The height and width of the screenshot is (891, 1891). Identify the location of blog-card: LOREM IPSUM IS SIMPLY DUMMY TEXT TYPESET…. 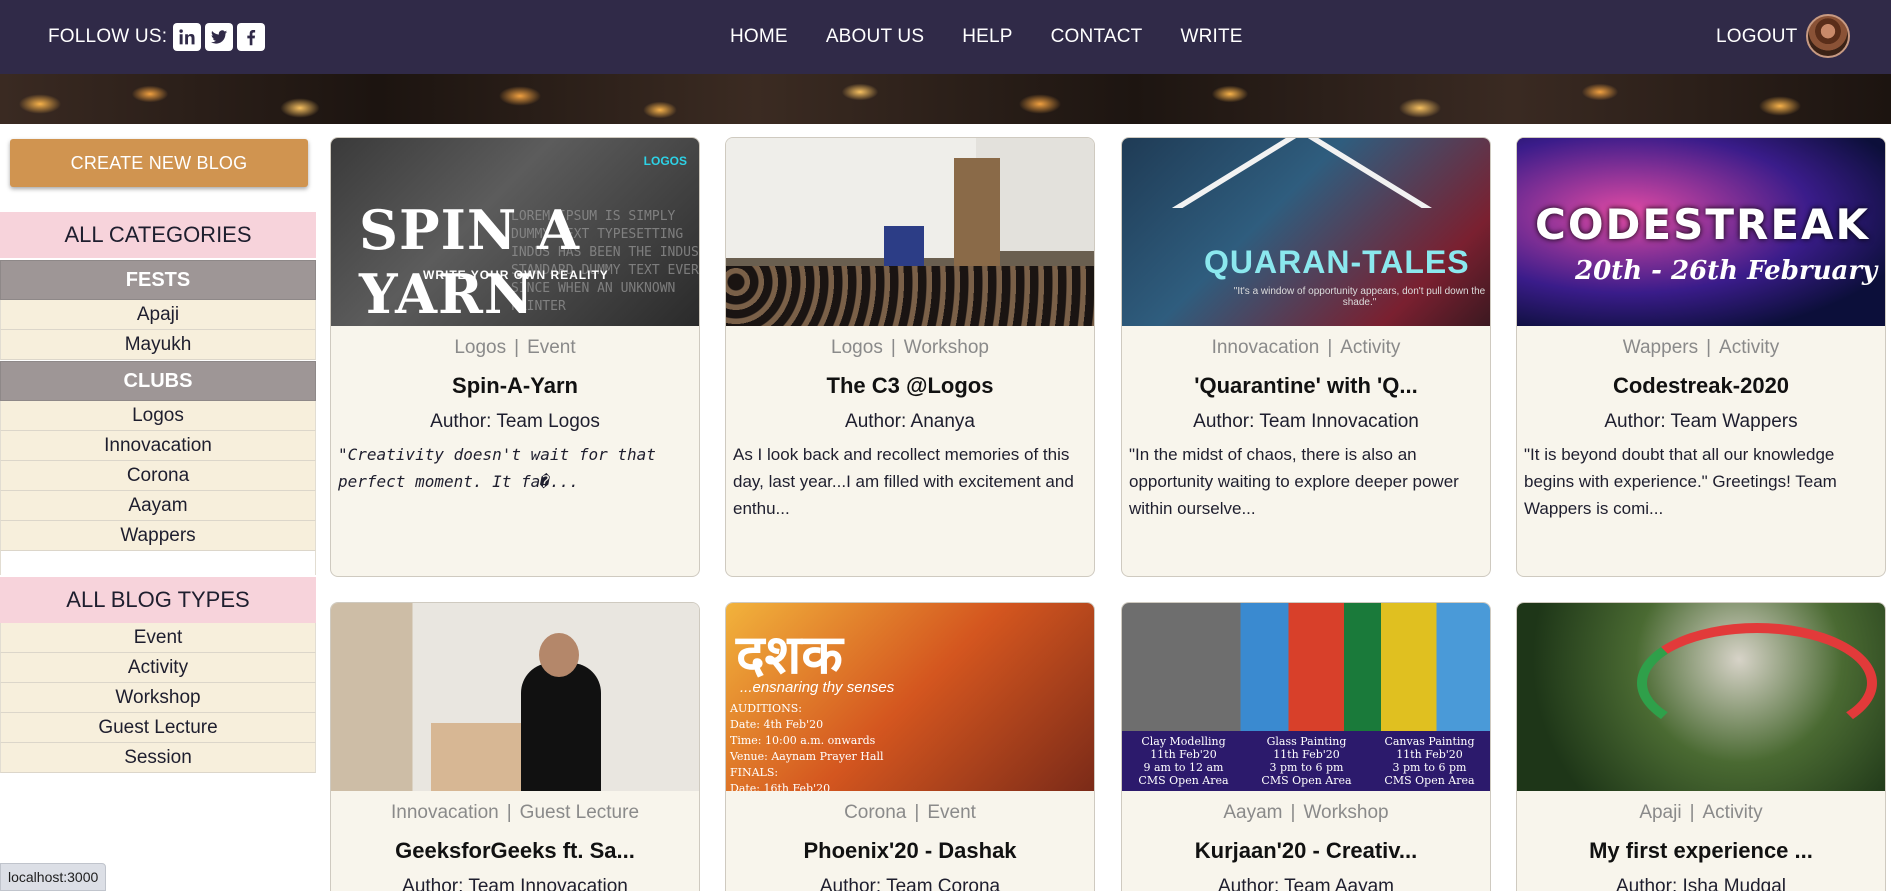
(515, 357).